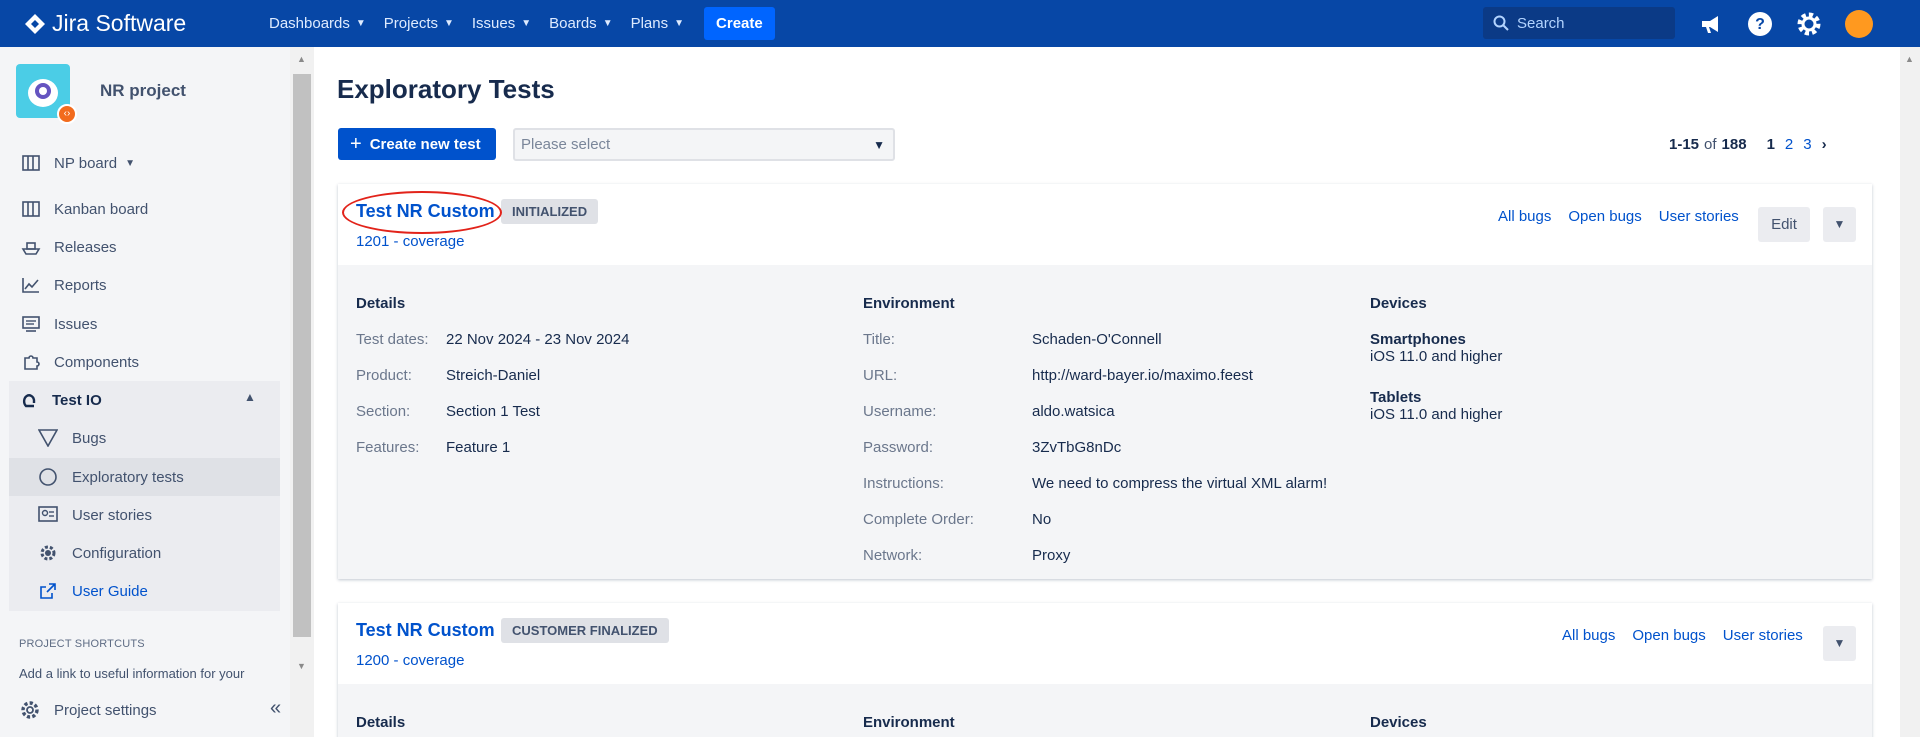  Describe the element at coordinates (501, 23) in the screenshot. I see `nav-issues: Issues ▼` at that location.